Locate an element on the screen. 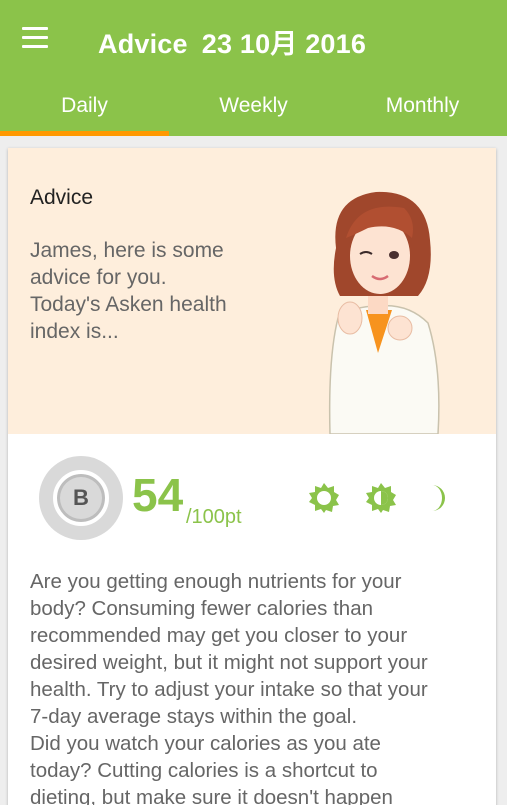 This screenshot has height=805, width=507. score-value: 54 is located at coordinates (158, 495).